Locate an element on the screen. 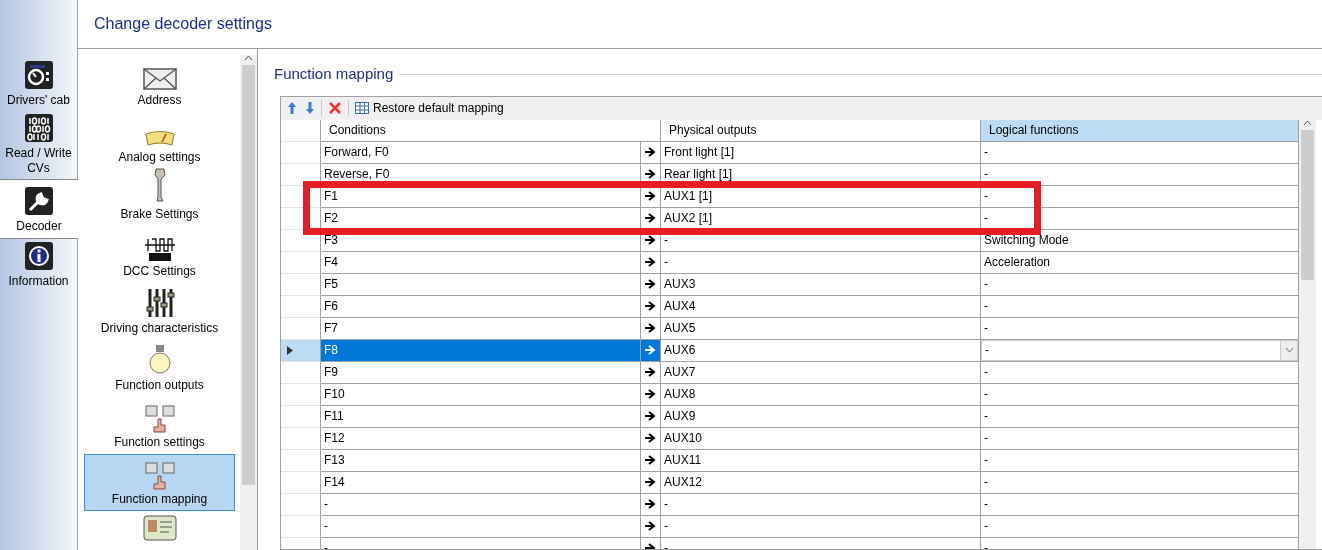 The image size is (1322, 550). table-cell: Reverse, F0 is located at coordinates (481, 174).